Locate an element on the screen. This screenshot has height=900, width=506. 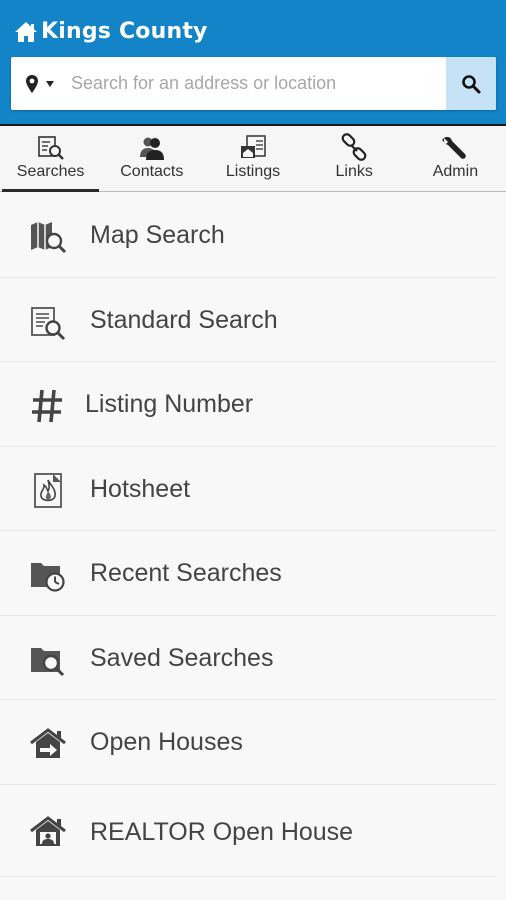
menu-item-standard-search: Standard Search is located at coordinates (248, 320).